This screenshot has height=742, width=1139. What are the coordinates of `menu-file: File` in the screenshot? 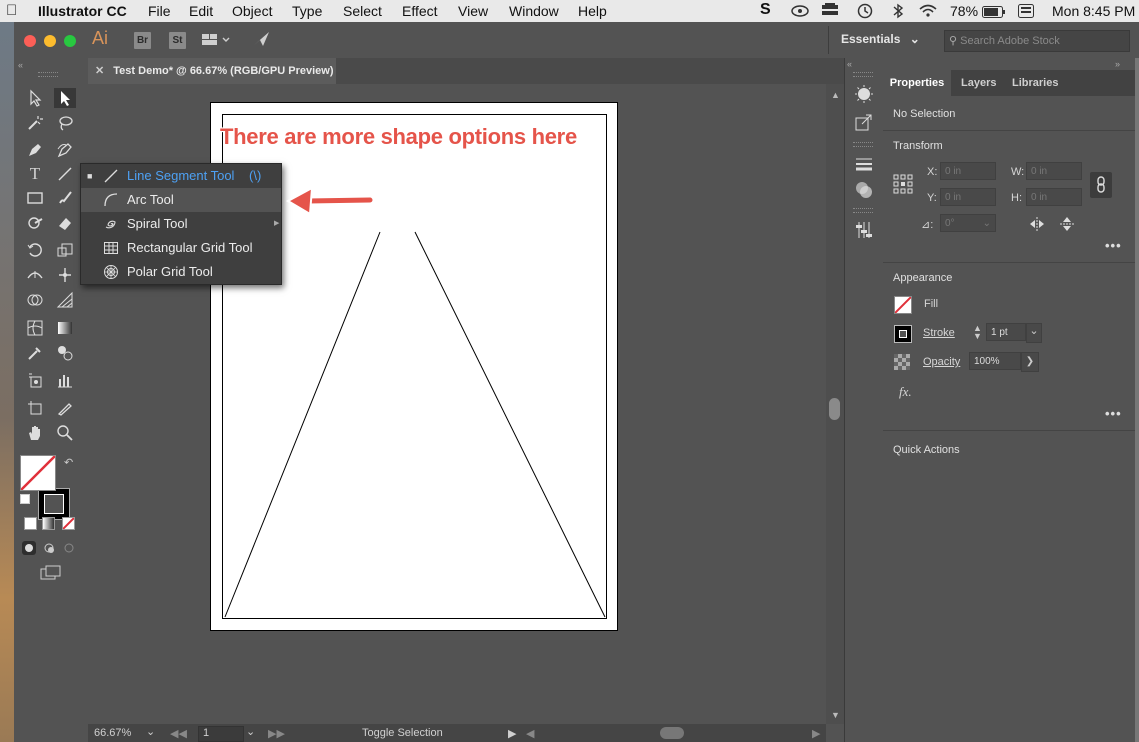 It's located at (159, 11).